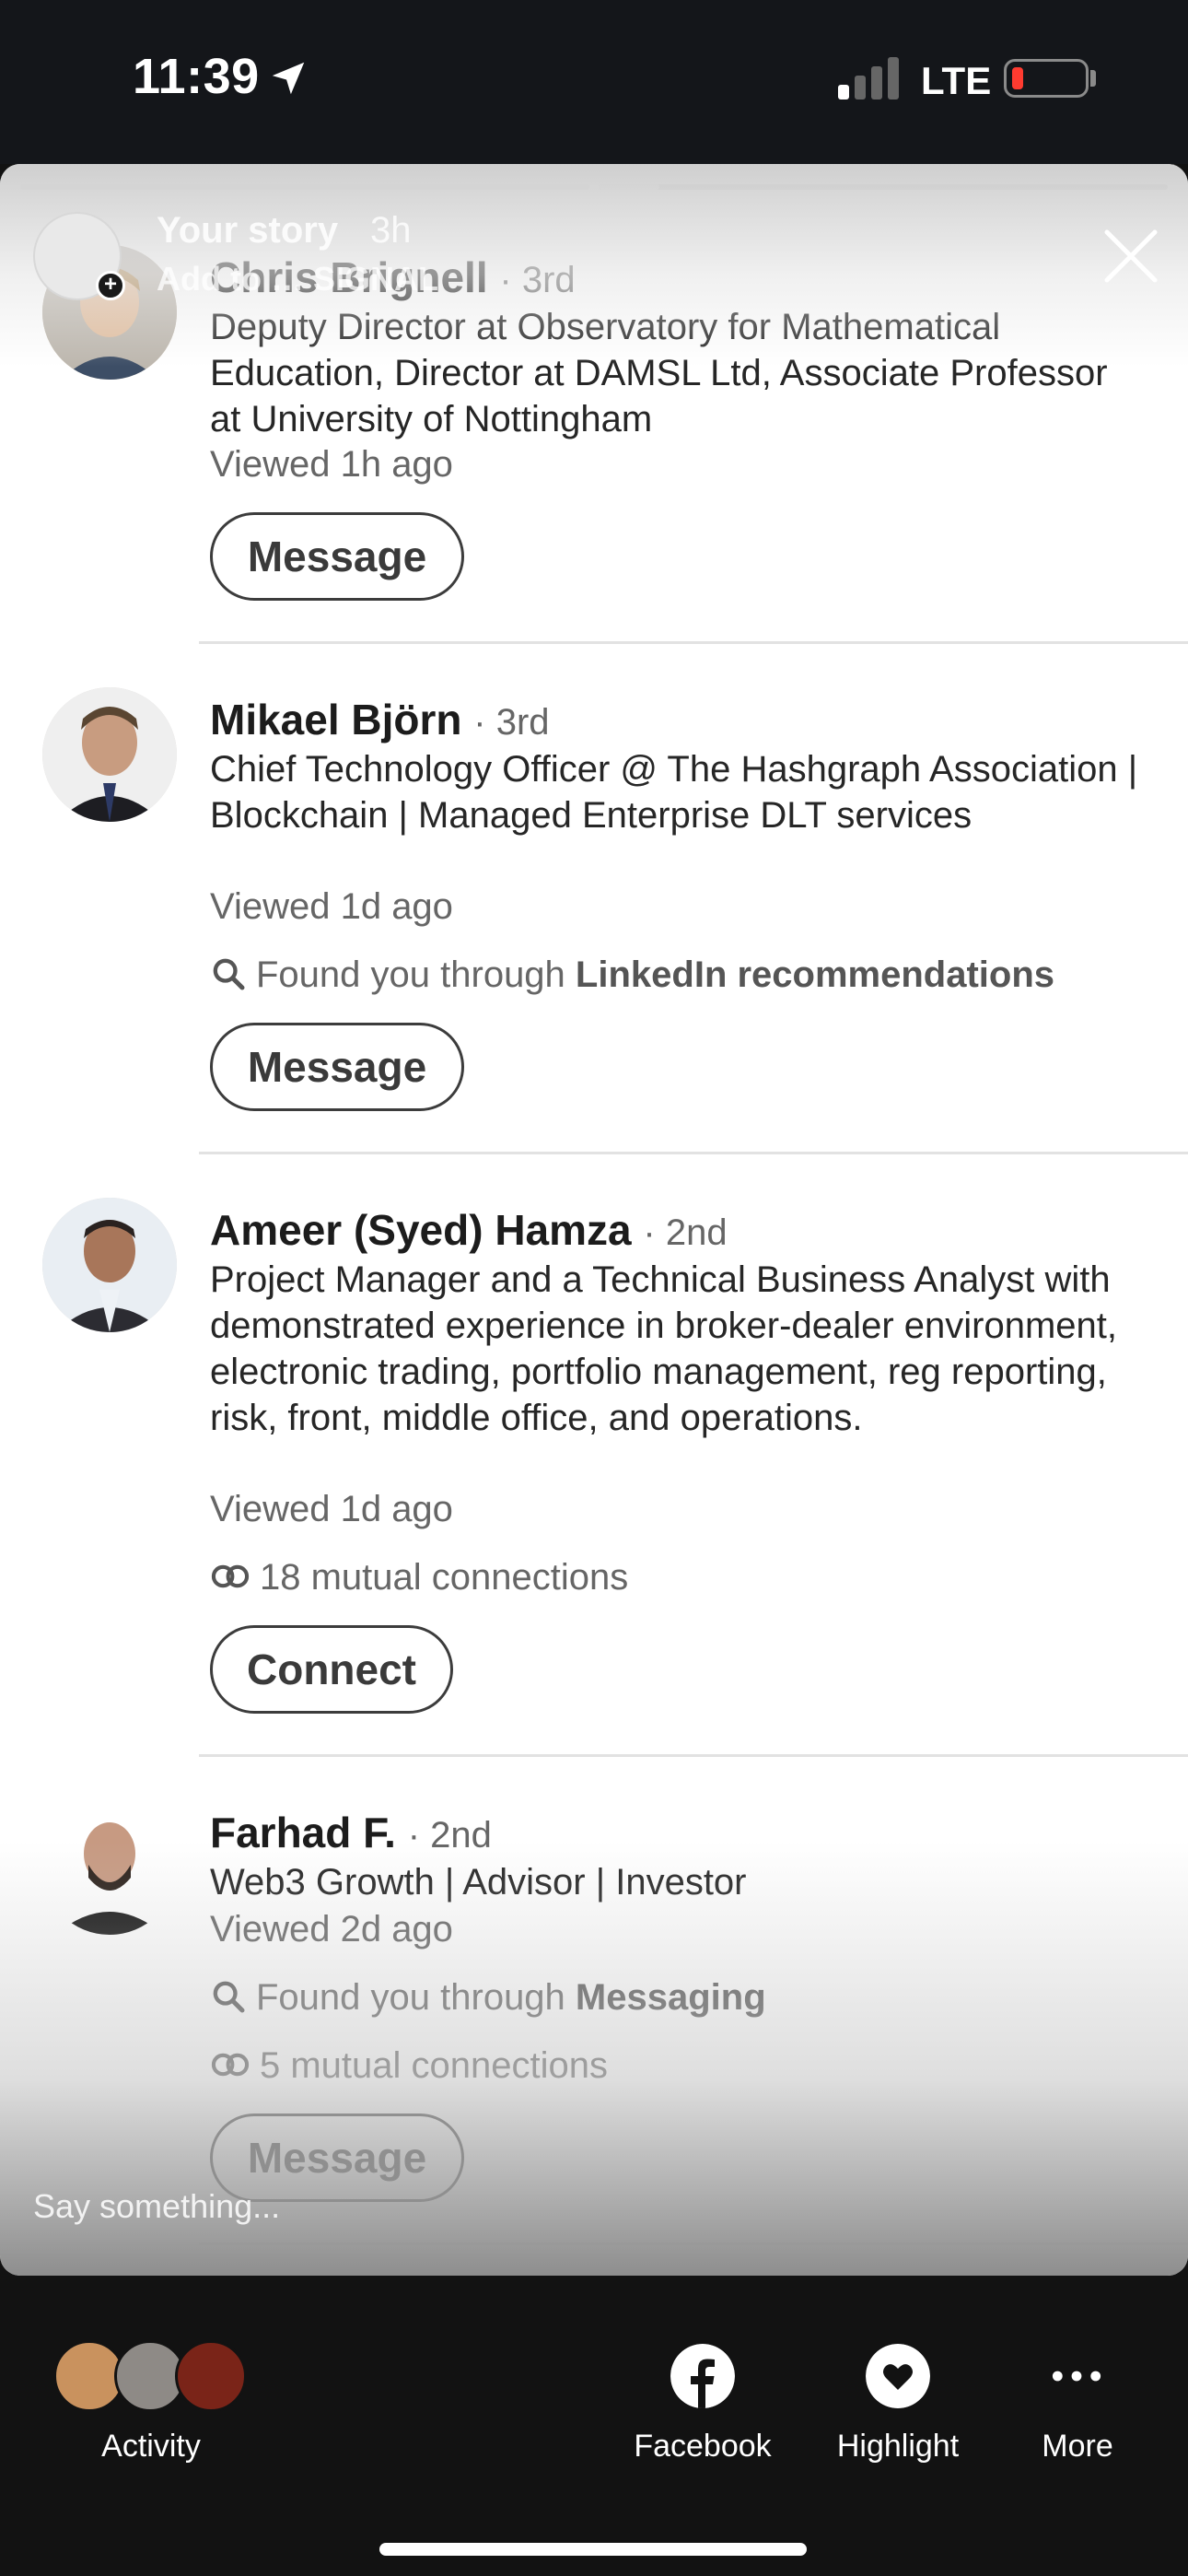 Image resolution: width=1188 pixels, height=2576 pixels. What do you see at coordinates (594, 82) in the screenshot?
I see `status-bar: 11:39 LTE` at bounding box center [594, 82].